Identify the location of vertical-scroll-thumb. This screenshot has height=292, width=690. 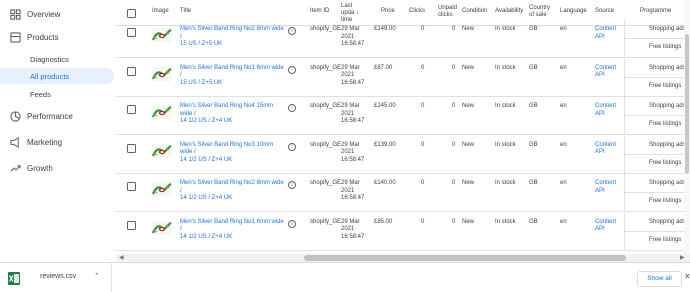
(687, 104).